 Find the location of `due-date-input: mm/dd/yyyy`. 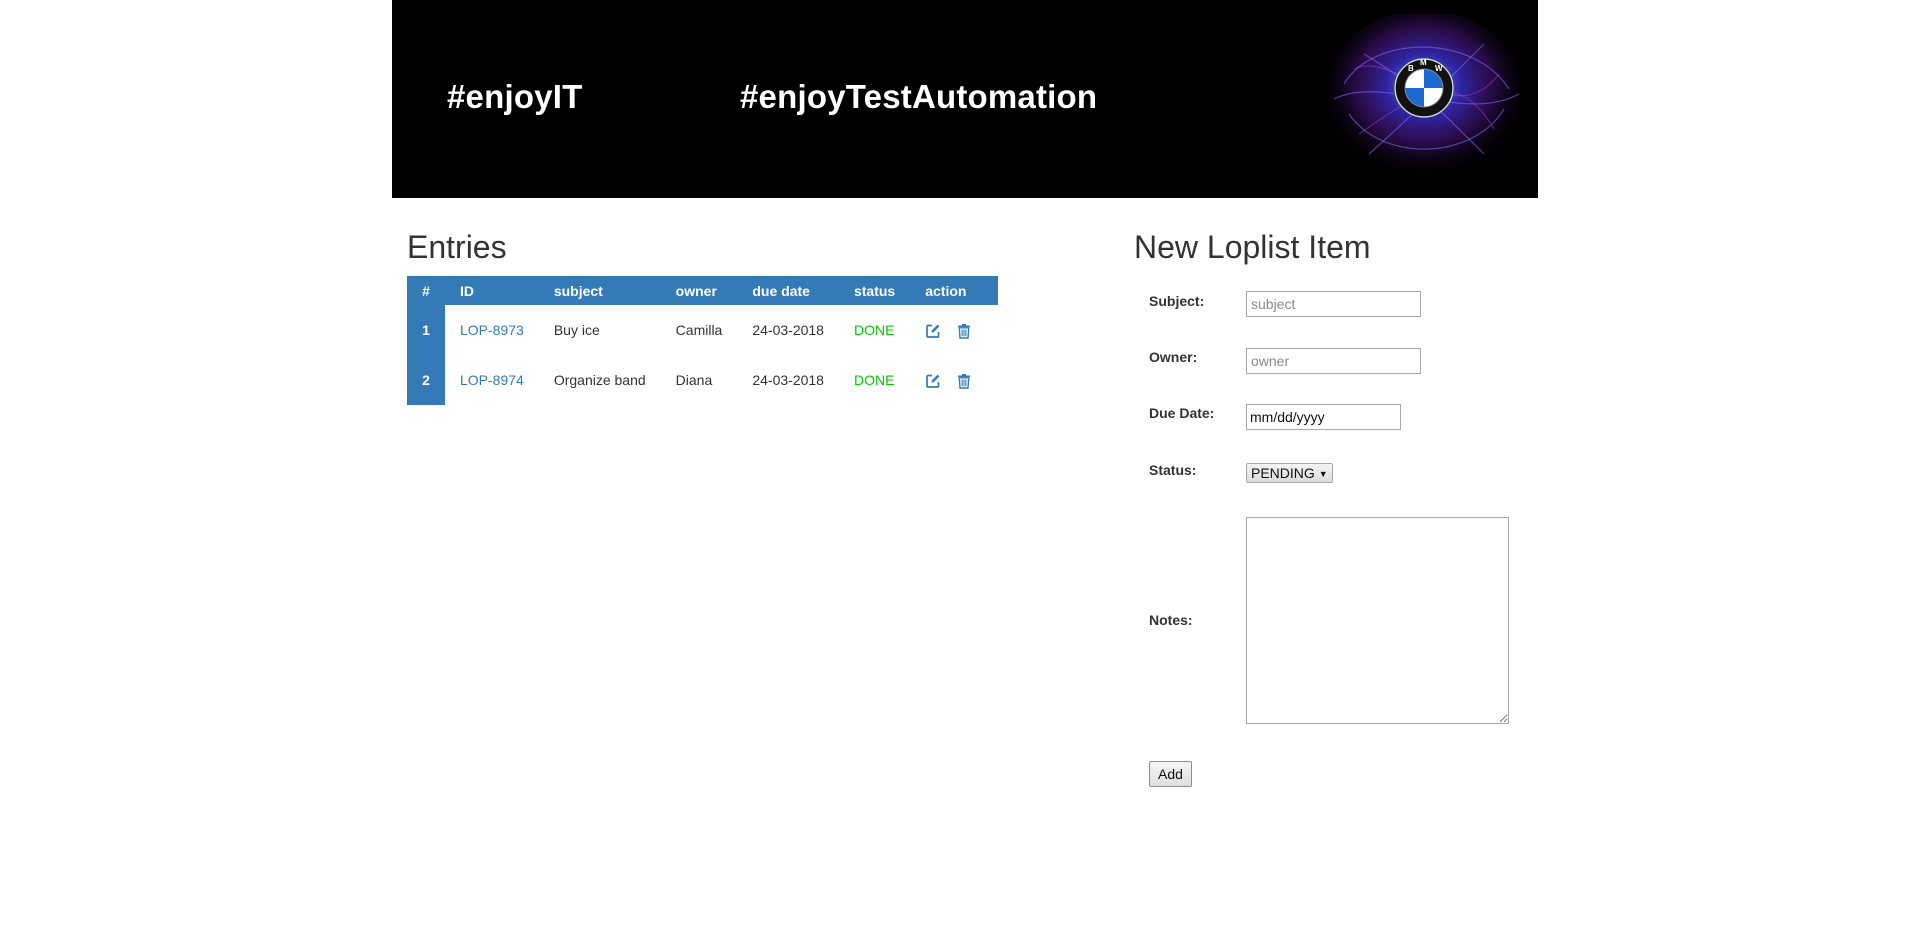

due-date-input: mm/dd/yyyy is located at coordinates (1323, 417).